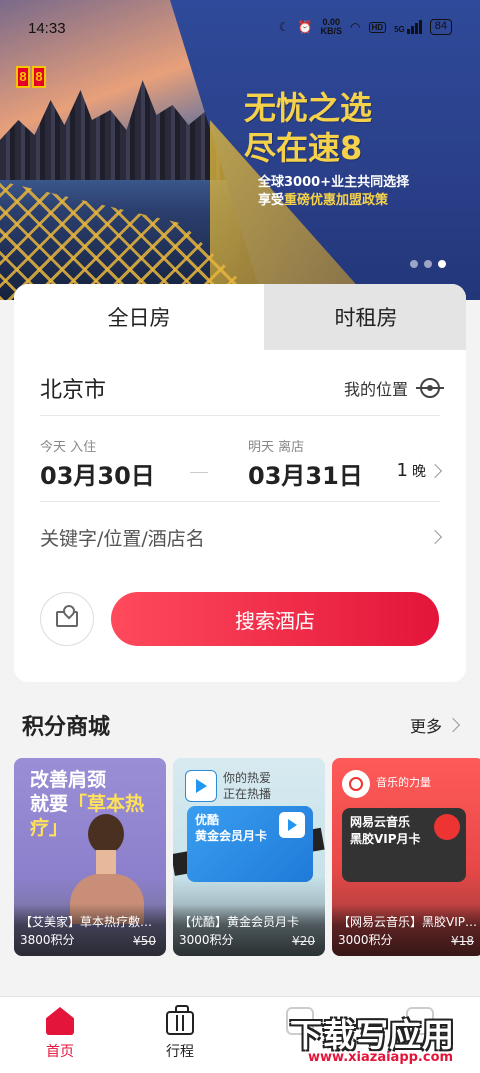 Image resolution: width=480 pixels, height=1073 pixels. Describe the element at coordinates (305, 27) in the screenshot. I see `alarm-icon: ⏰` at that location.